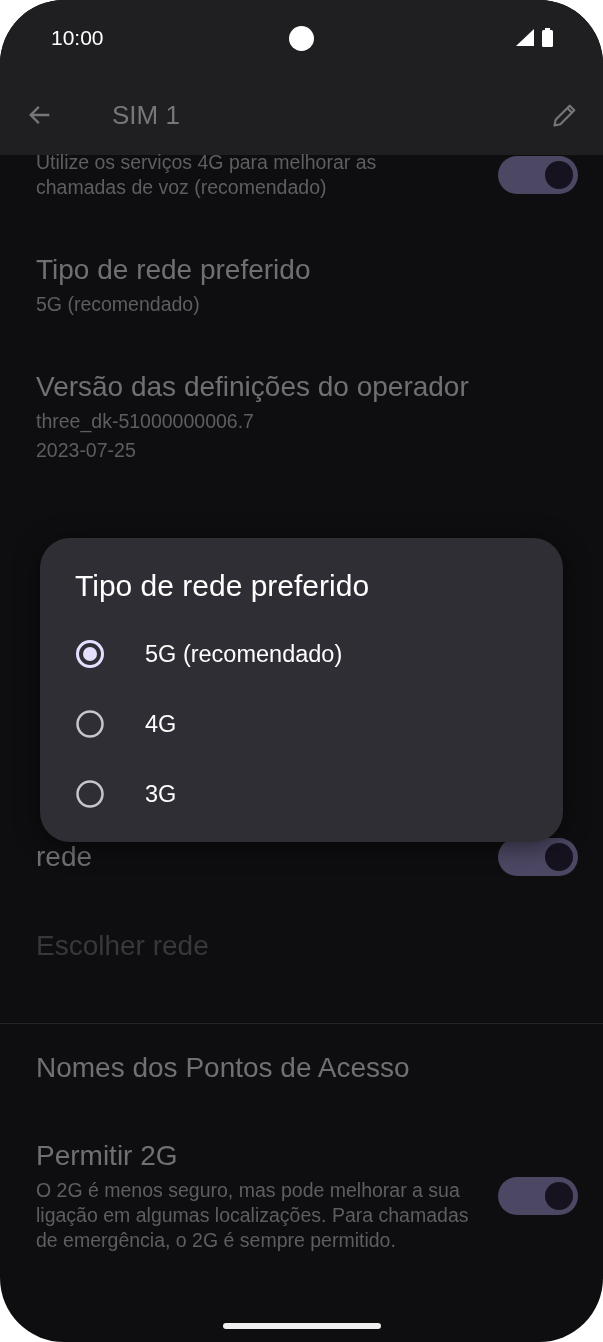 This screenshot has width=603, height=1342. Describe the element at coordinates (161, 794) in the screenshot. I see `option-label: 3G` at that location.